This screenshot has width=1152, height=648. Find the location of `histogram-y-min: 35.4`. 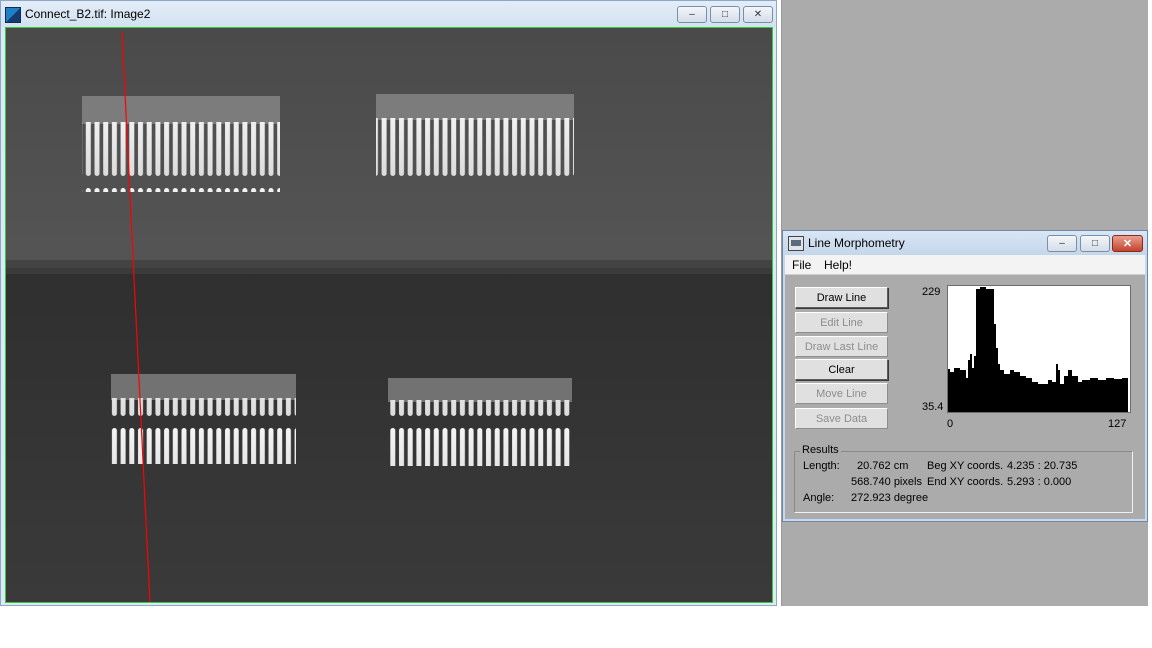

histogram-y-min: 35.4 is located at coordinates (933, 407).